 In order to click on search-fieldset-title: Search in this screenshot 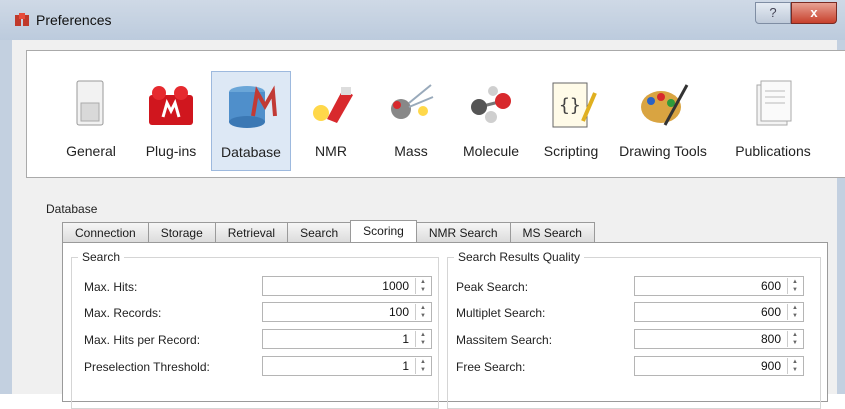, I will do `click(101, 257)`.